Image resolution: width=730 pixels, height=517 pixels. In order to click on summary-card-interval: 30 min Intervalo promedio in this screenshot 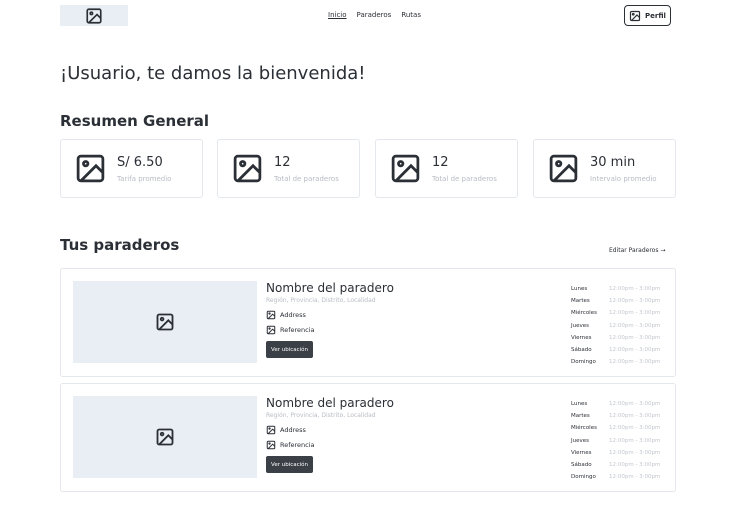, I will do `click(604, 168)`.